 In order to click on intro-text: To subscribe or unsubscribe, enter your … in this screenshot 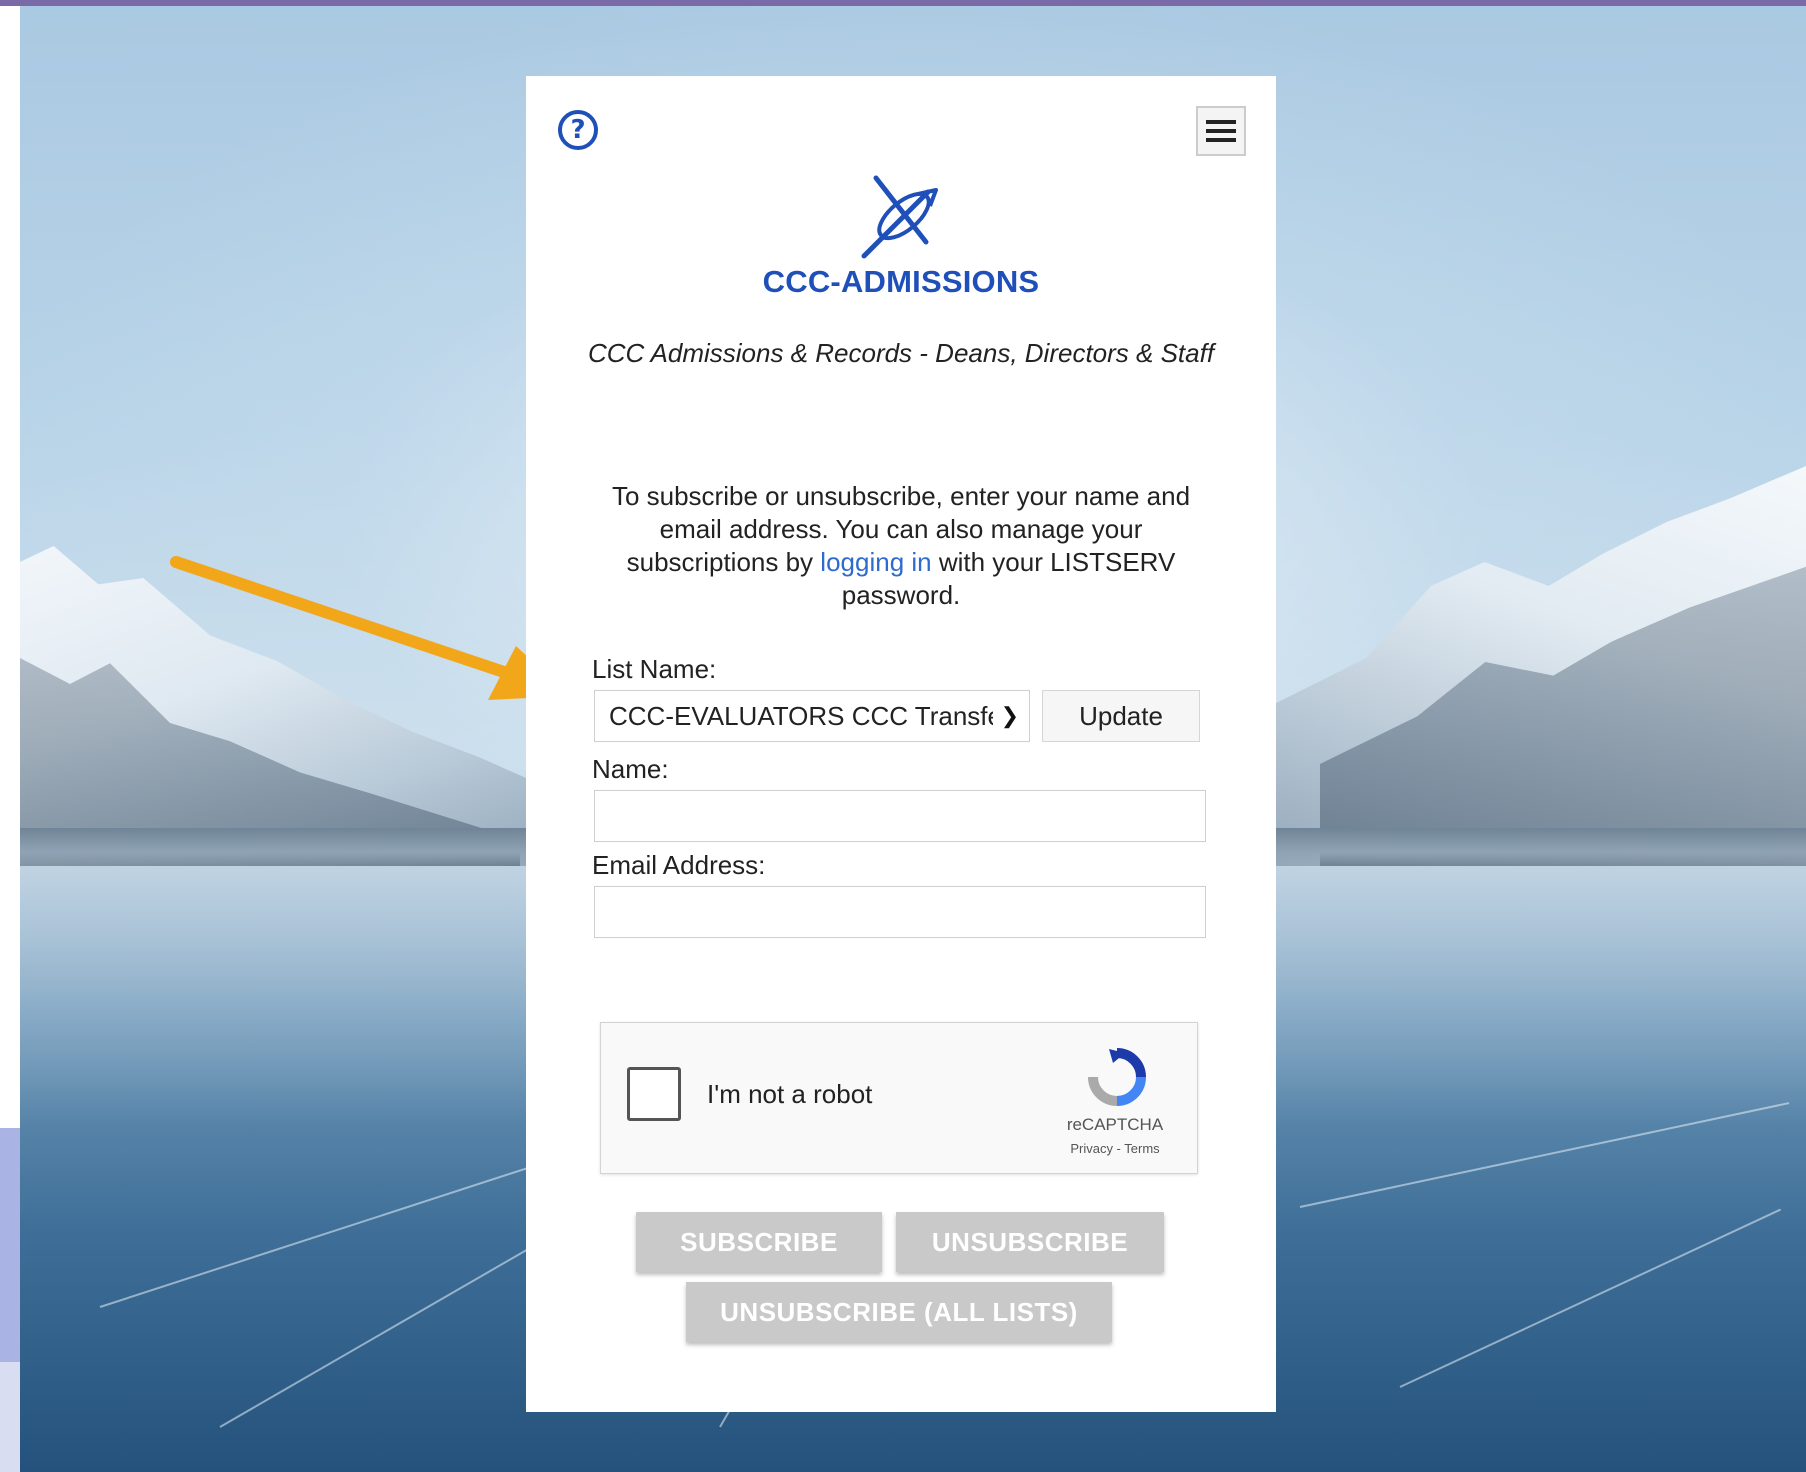, I will do `click(901, 546)`.